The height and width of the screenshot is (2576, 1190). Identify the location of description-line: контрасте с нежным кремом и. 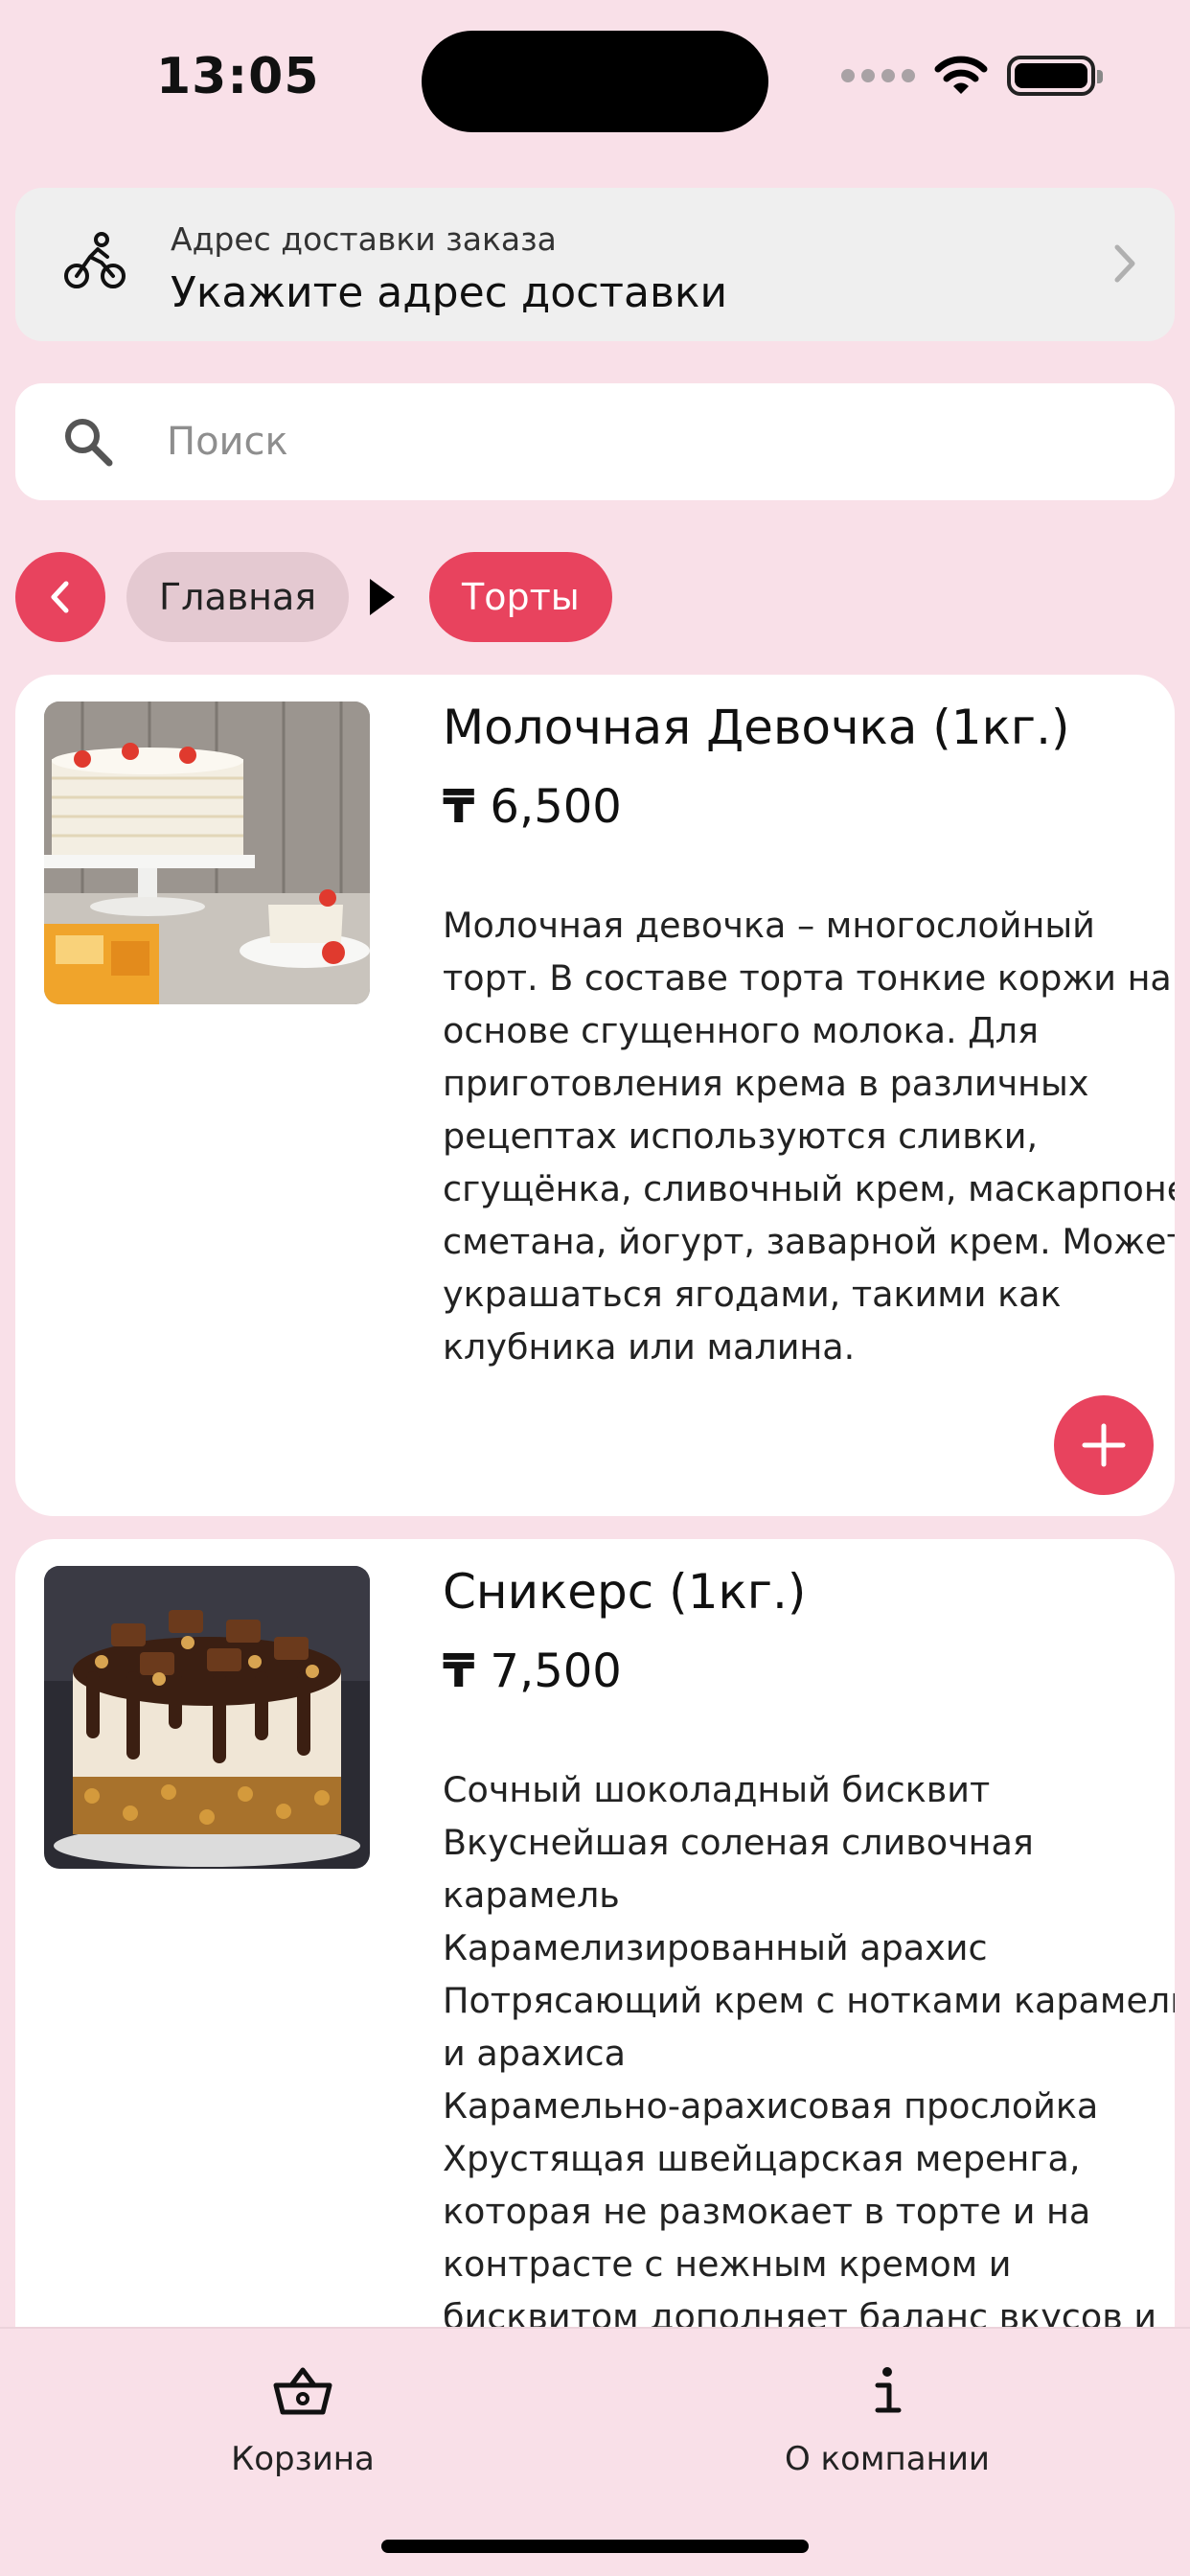
(728, 2264).